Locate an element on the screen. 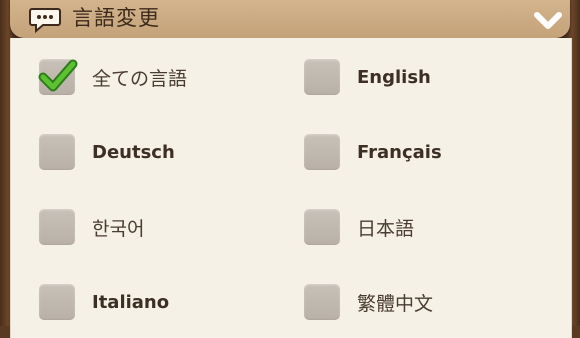  language-option-deutsch: Deutsch is located at coordinates (107, 152).